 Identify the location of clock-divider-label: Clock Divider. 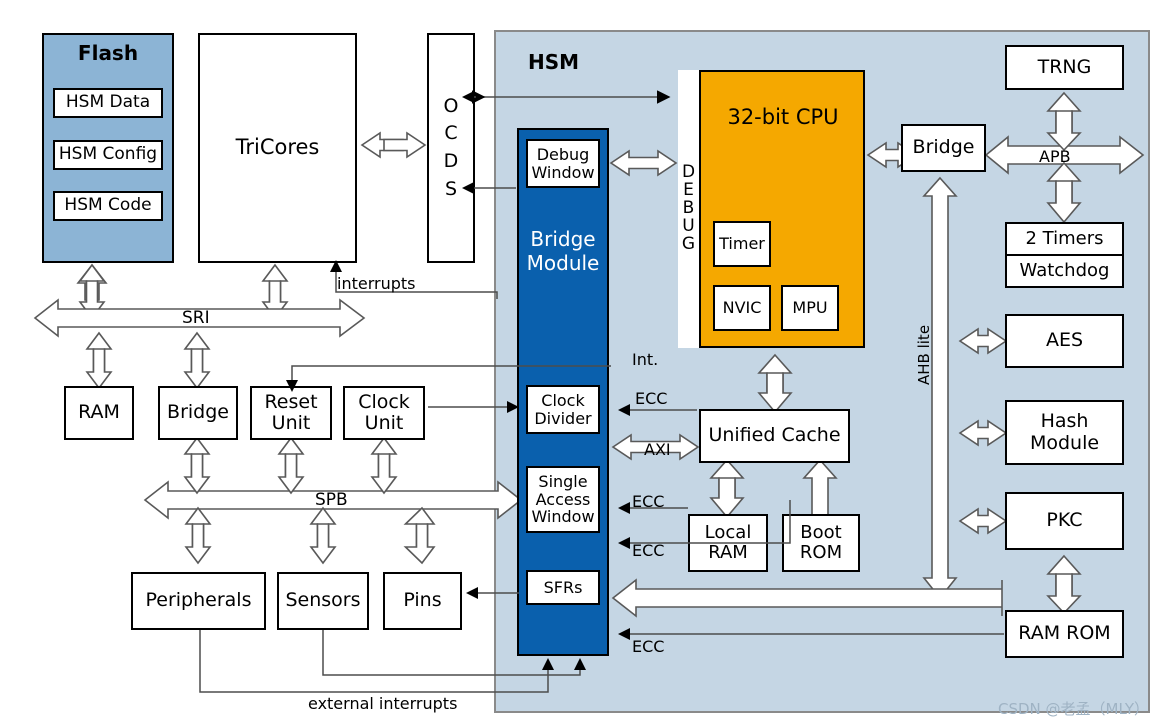
(563, 409).